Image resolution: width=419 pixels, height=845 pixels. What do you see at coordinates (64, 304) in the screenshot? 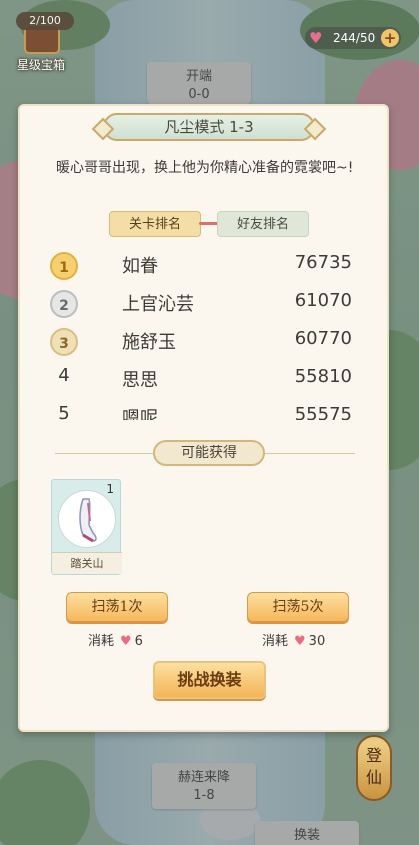
I see `silver-medal-icon: 2` at bounding box center [64, 304].